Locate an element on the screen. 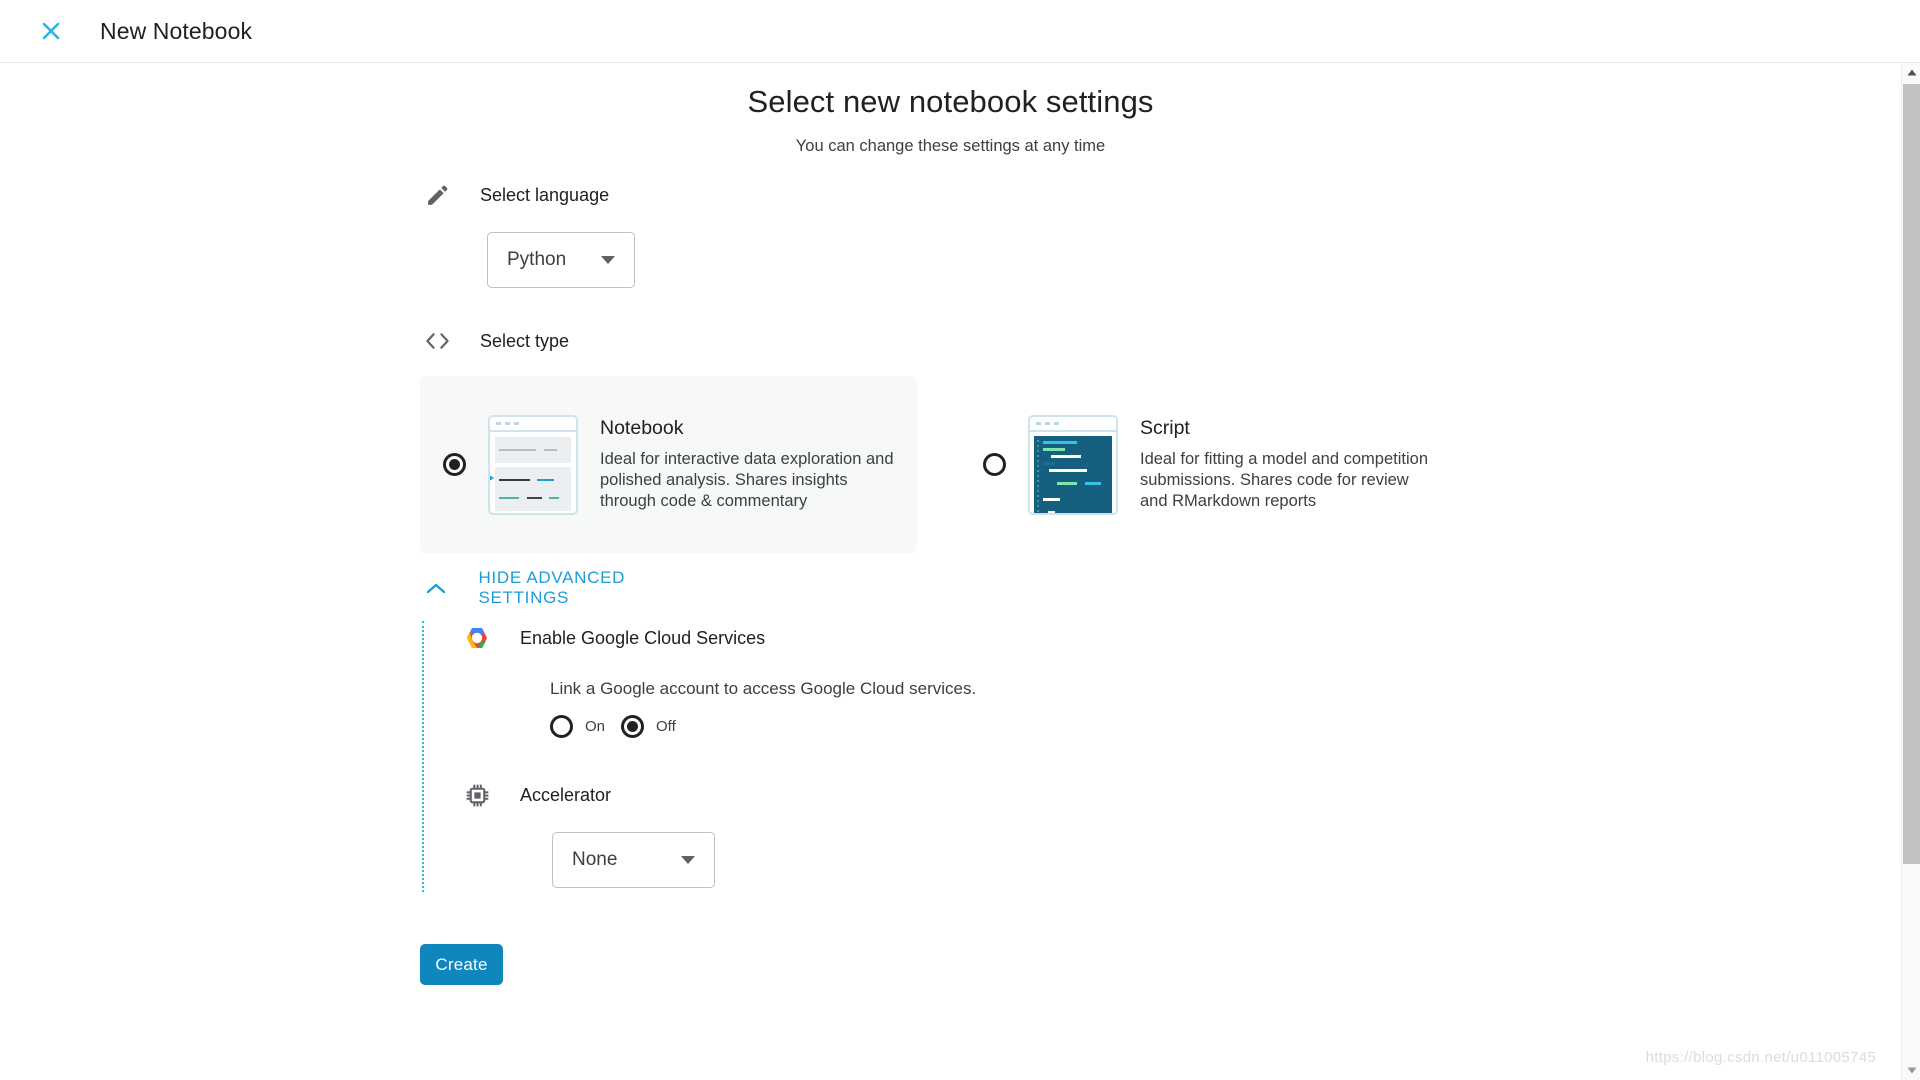 This screenshot has height=1080, width=1920. page-title: Select new notebook settings is located at coordinates (950, 101).